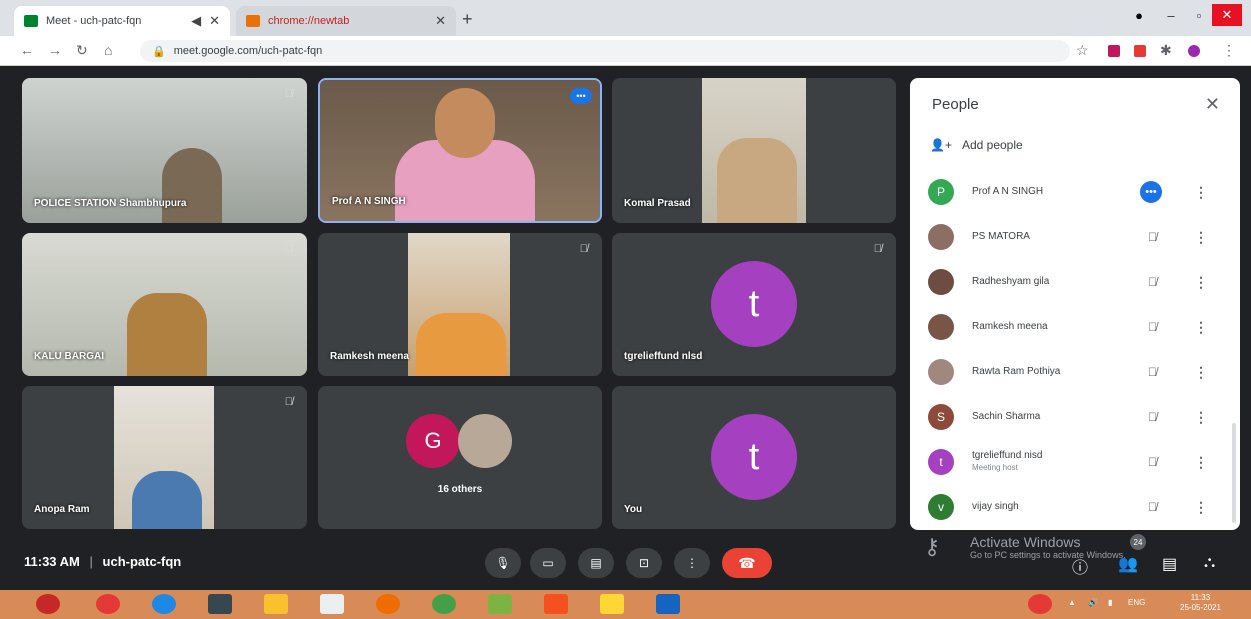  What do you see at coordinates (668, 604) in the screenshot?
I see `calculator-icon` at bounding box center [668, 604].